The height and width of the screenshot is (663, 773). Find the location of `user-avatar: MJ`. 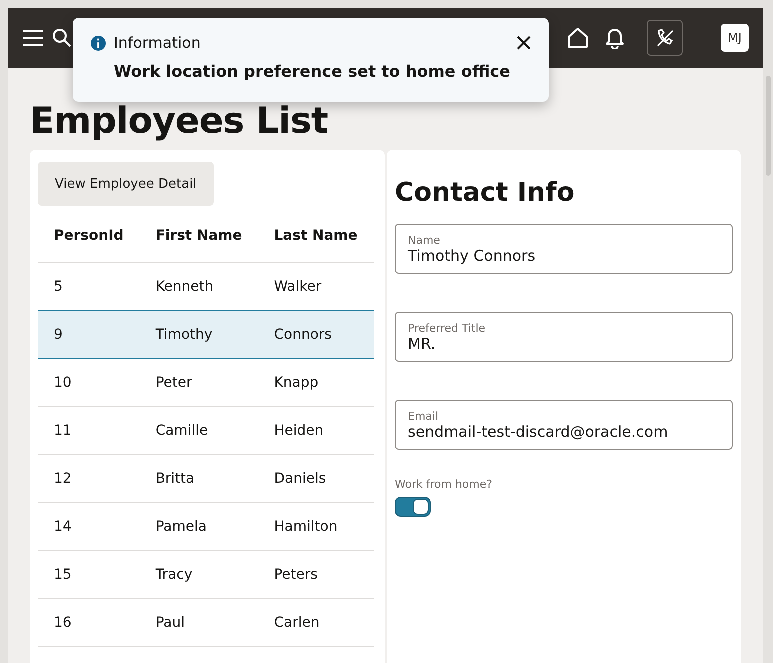

user-avatar: MJ is located at coordinates (735, 38).